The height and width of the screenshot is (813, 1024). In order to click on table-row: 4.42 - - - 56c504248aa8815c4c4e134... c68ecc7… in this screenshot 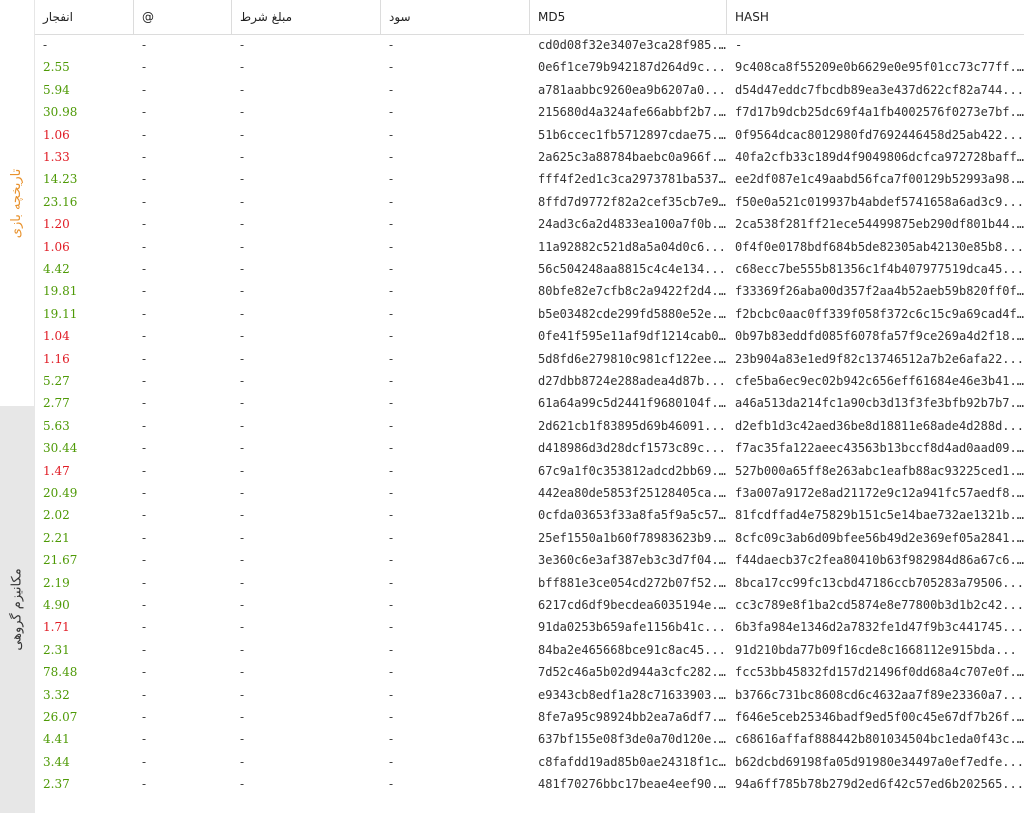, I will do `click(529, 269)`.